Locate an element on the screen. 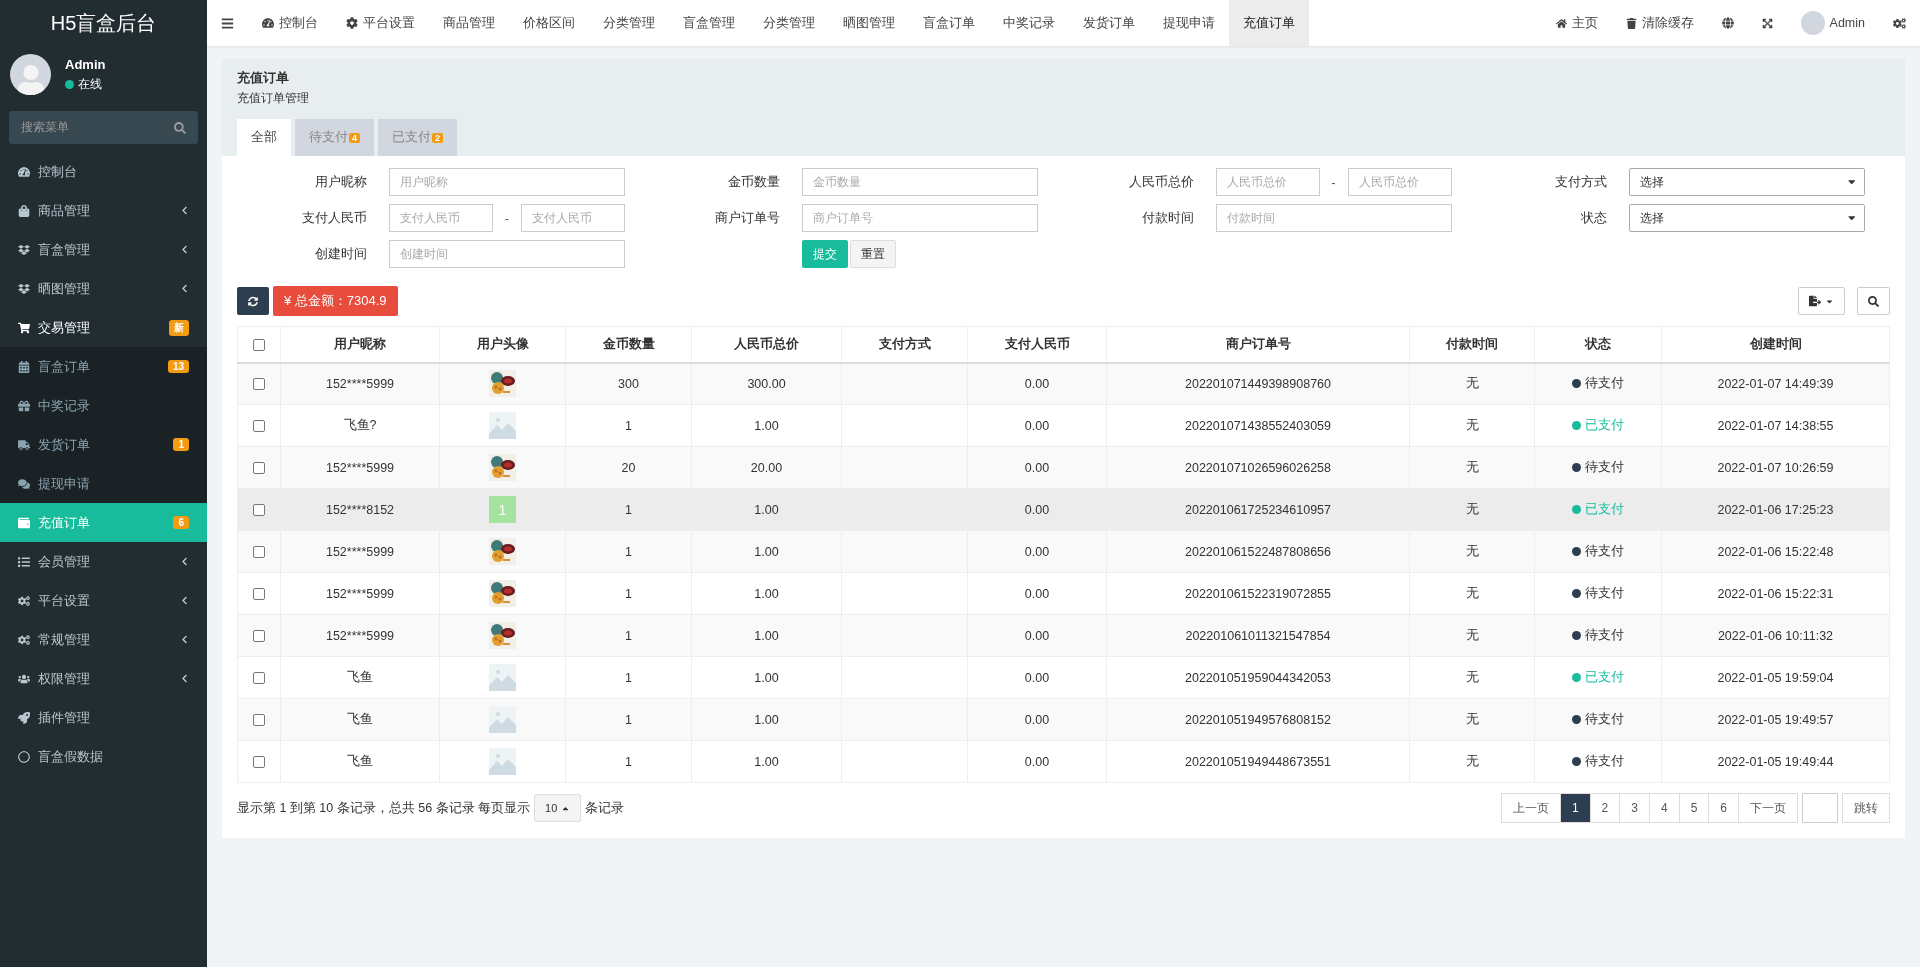 Image resolution: width=1920 pixels, height=967 pixels. page-button: 3 is located at coordinates (1634, 808).